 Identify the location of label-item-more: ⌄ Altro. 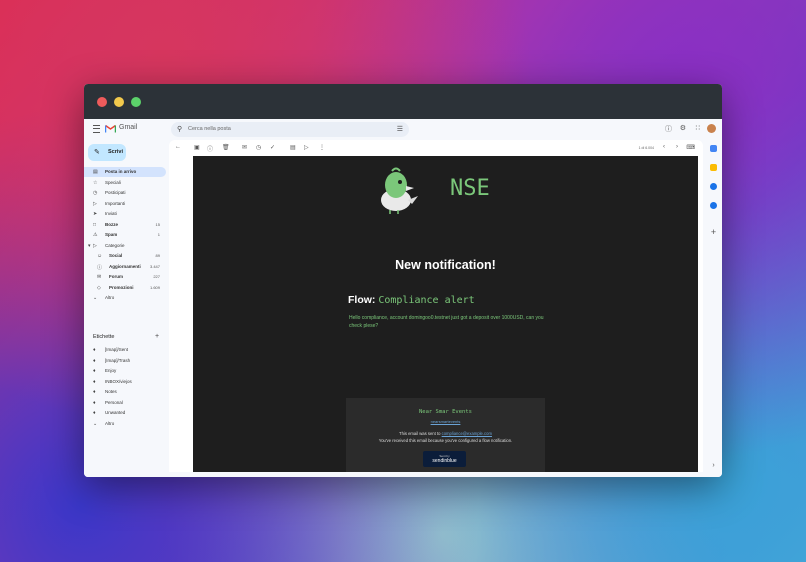
(125, 424).